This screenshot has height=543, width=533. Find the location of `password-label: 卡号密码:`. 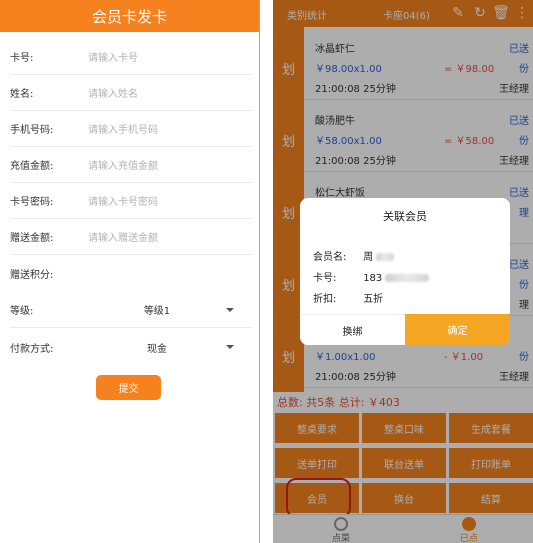

password-label: 卡号密码: is located at coordinates (32, 202).